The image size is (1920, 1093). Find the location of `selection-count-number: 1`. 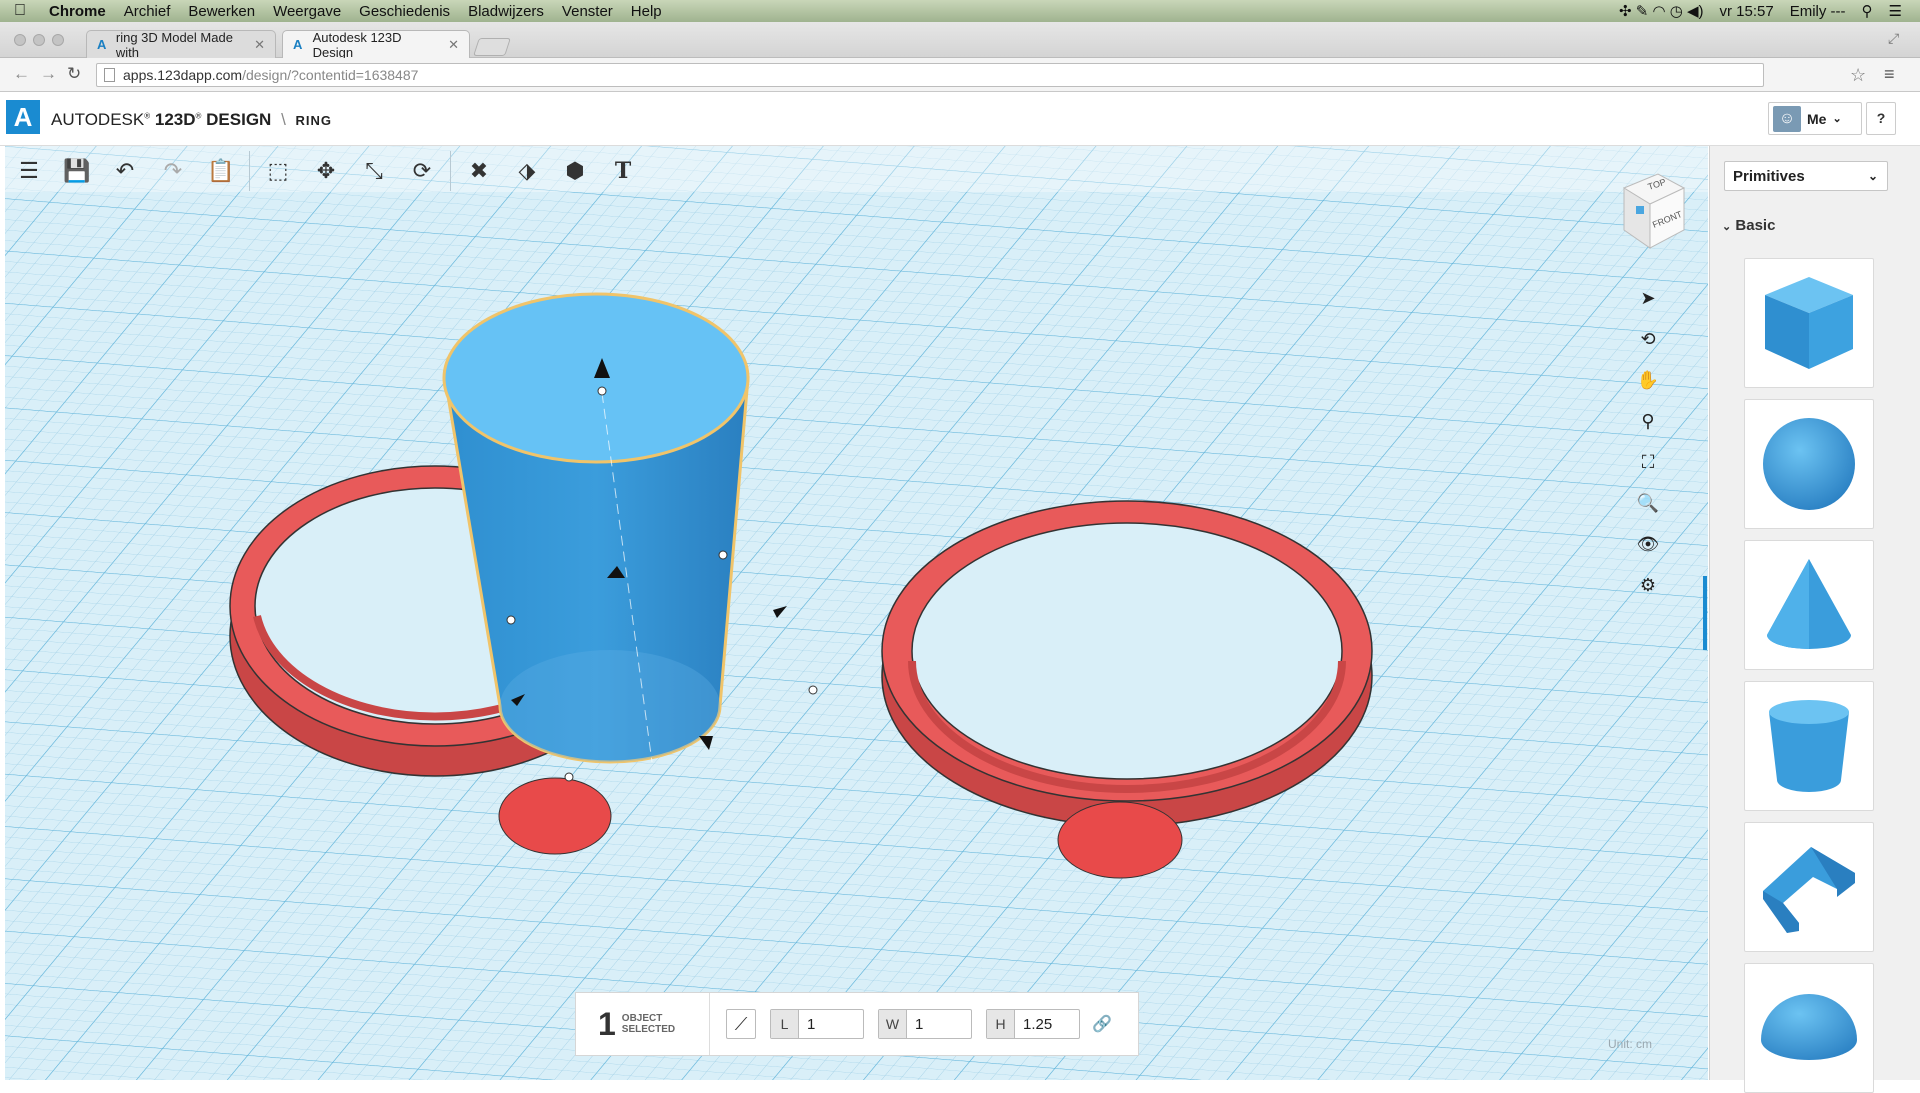

selection-count-number: 1 is located at coordinates (607, 1023).